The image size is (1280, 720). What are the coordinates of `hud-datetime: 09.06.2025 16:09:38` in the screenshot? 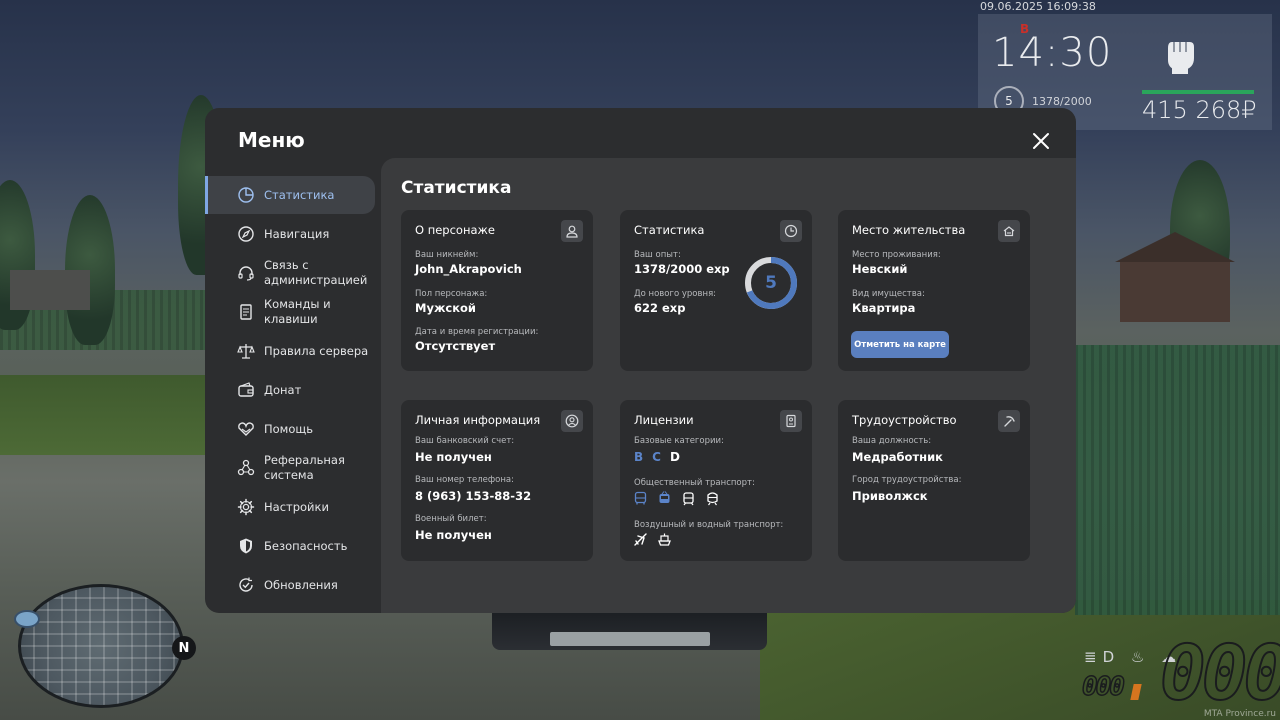 It's located at (1038, 6).